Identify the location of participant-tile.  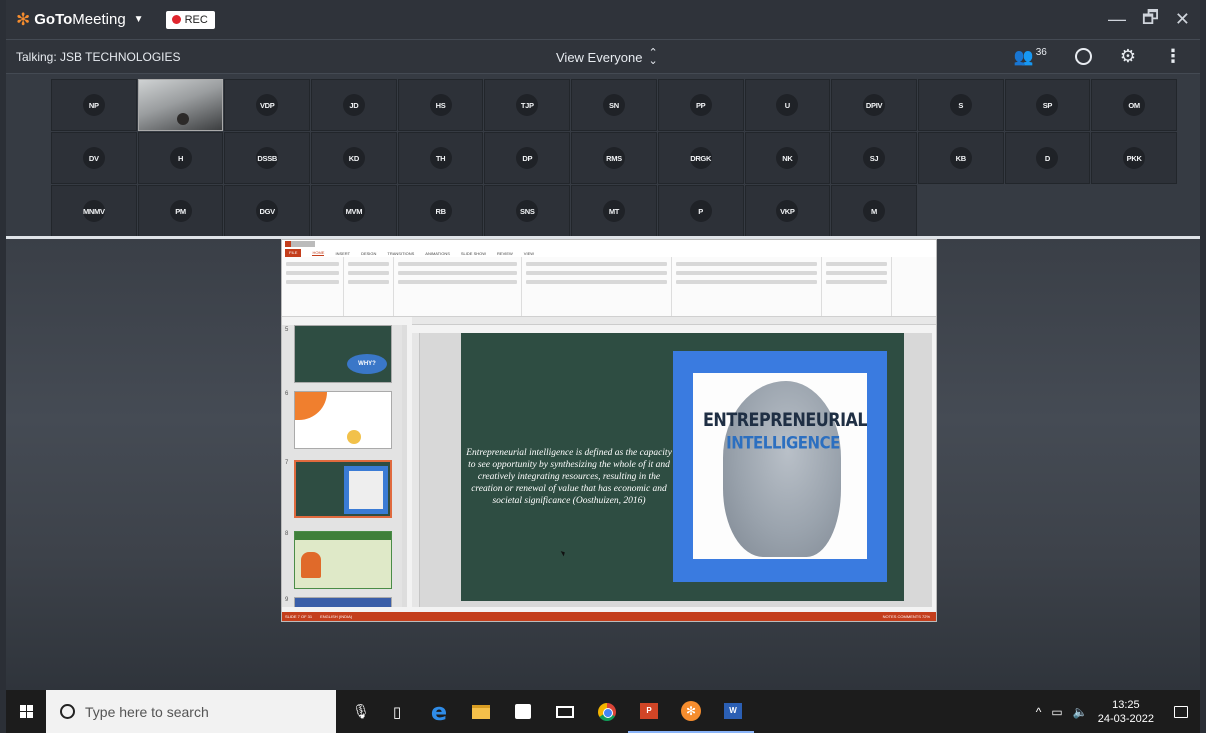
(180, 105).